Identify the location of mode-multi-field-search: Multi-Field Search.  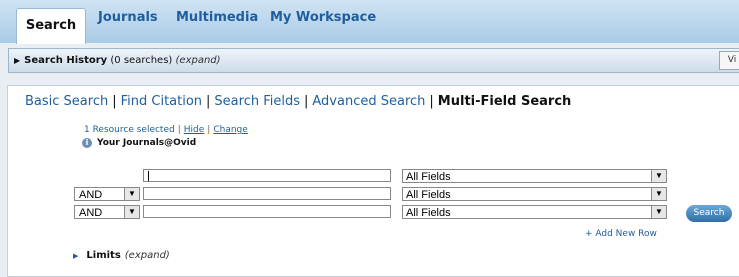
(504, 101).